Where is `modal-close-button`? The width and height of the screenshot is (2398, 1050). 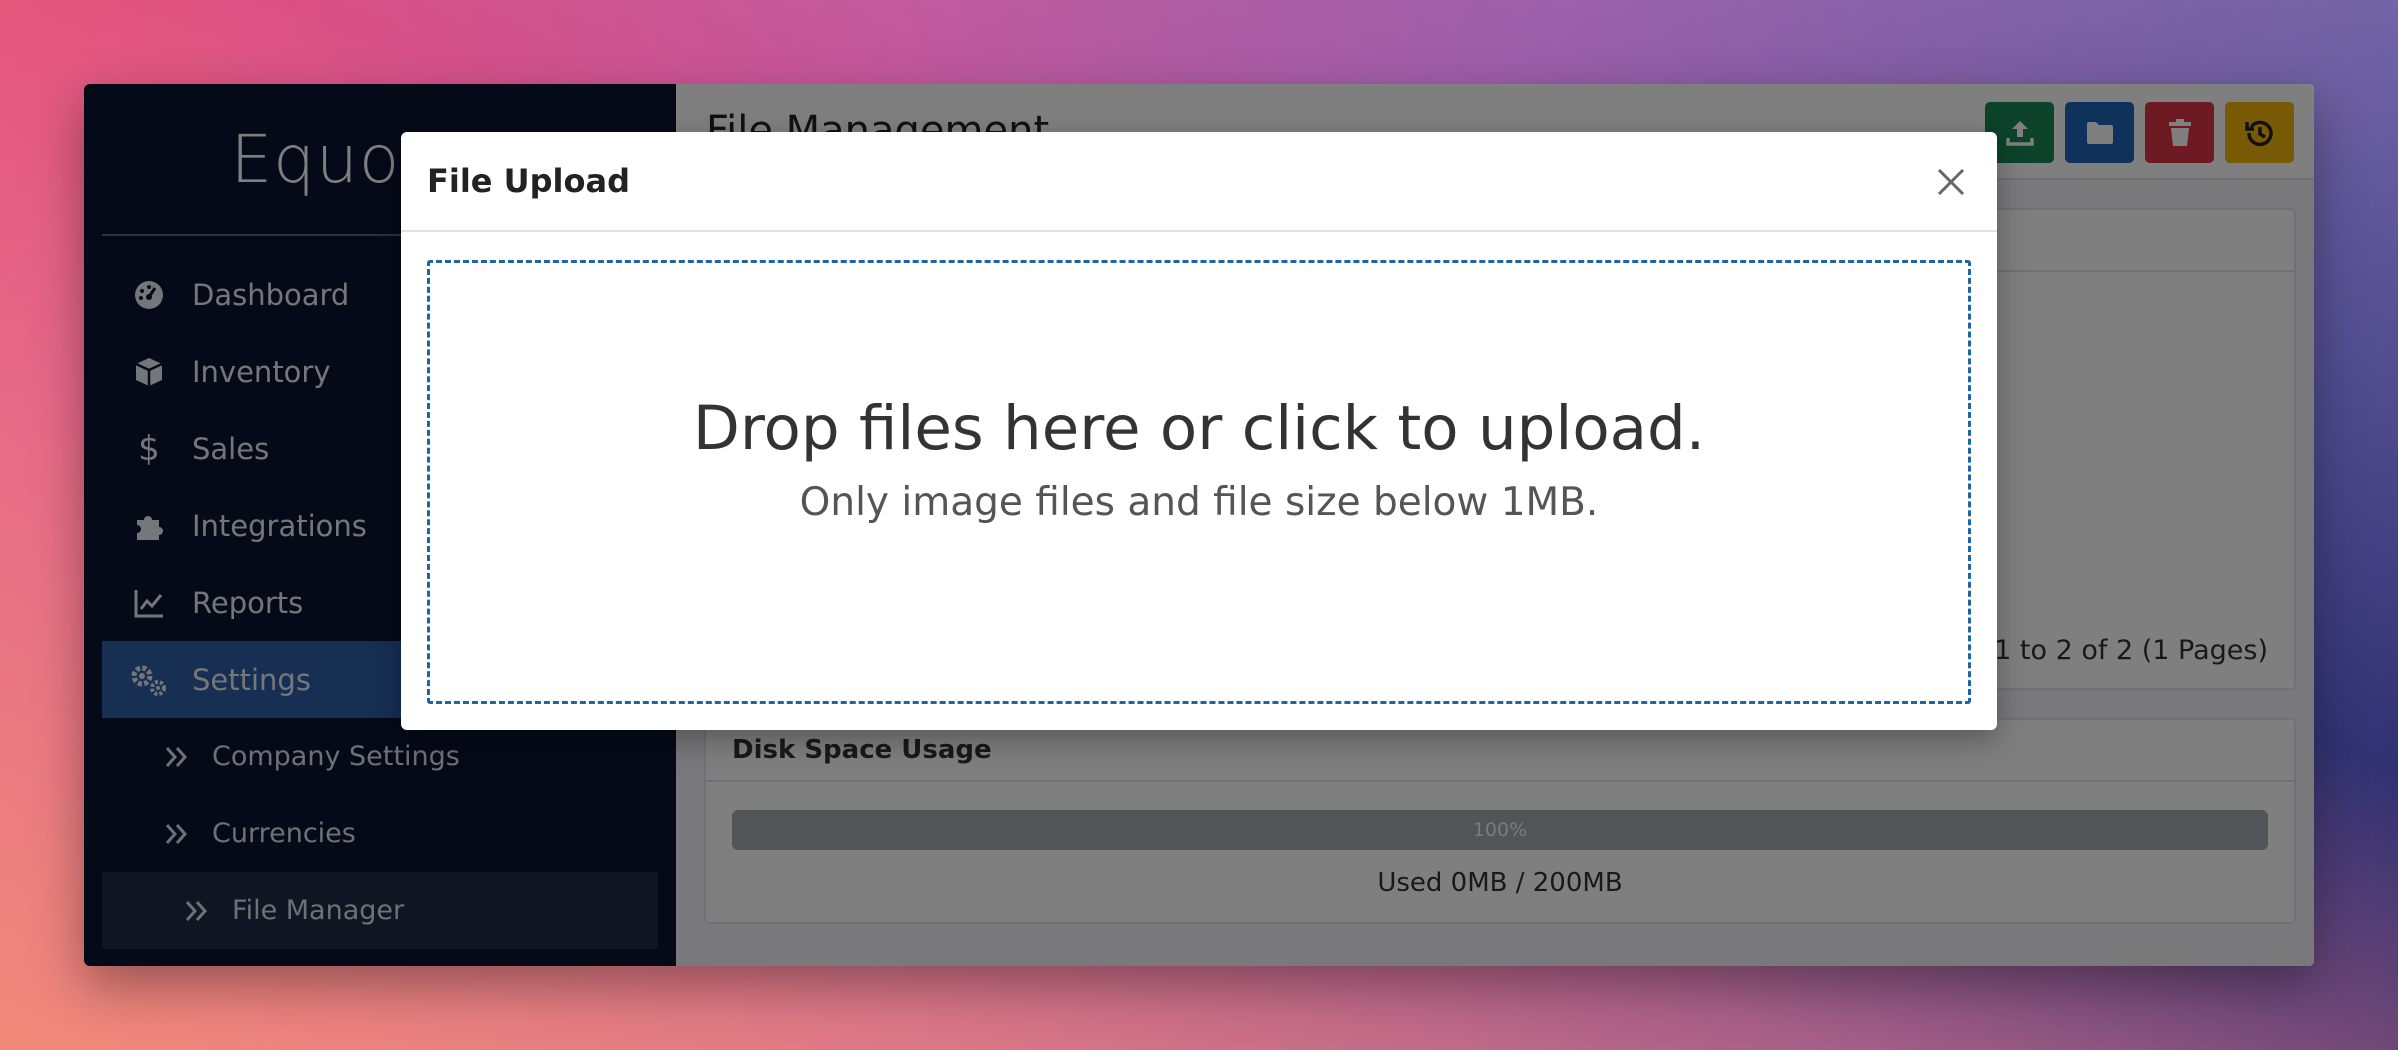
modal-close-button is located at coordinates (1951, 182).